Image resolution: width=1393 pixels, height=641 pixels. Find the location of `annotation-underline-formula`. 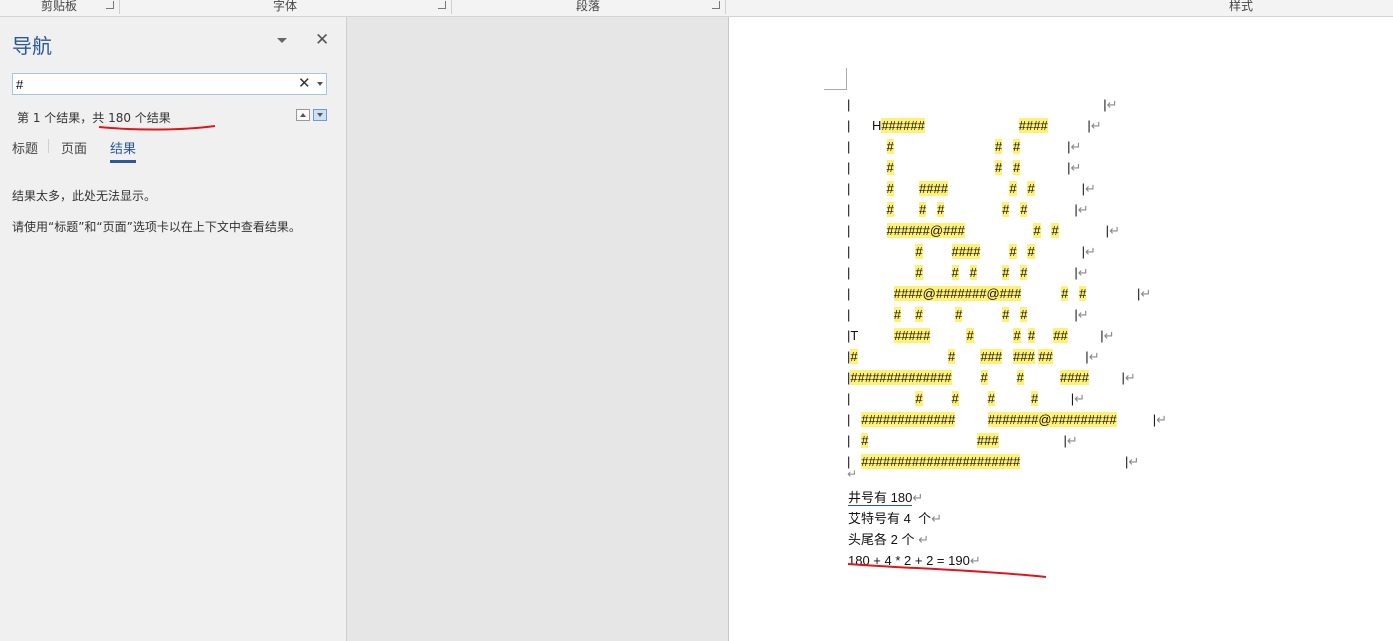

annotation-underline-formula is located at coordinates (947, 570).